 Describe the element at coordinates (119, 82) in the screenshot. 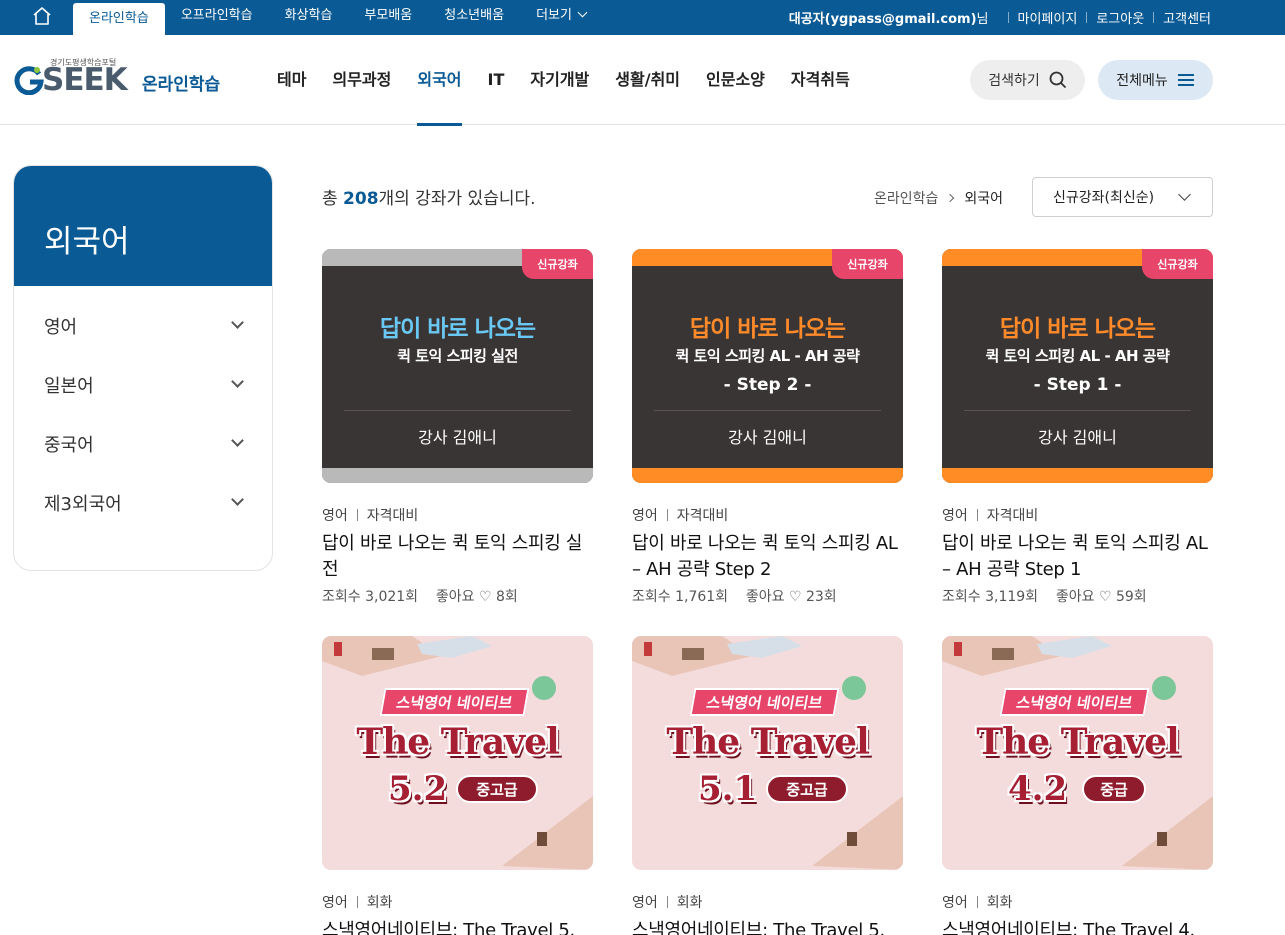

I see `gseek-logo: 경기도평생학습포털 SEEK 온라인학습` at that location.